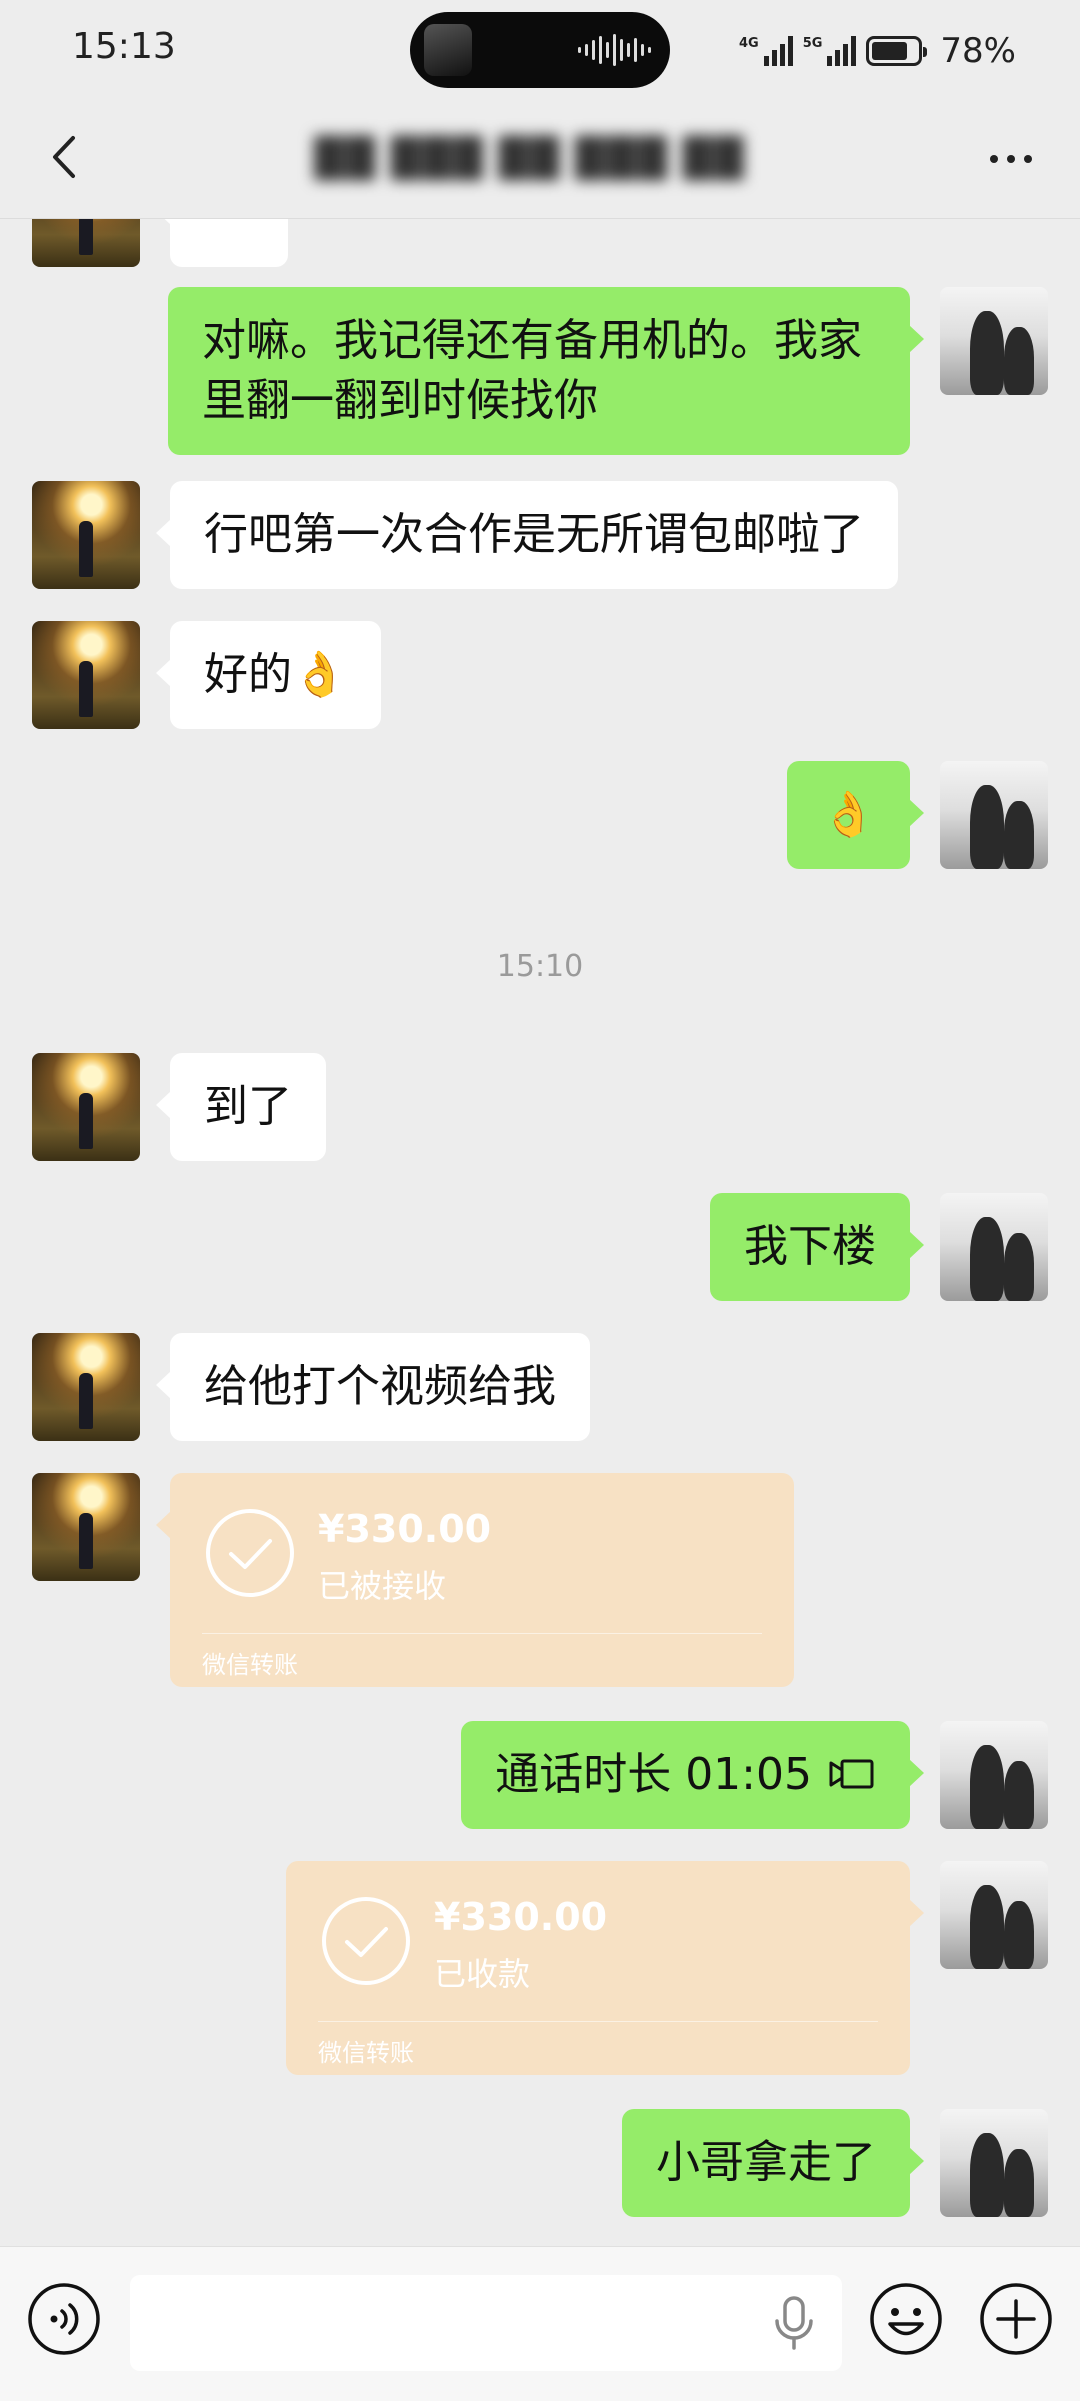 This screenshot has height=2401, width=1080. I want to click on battery-icon, so click(897, 51).